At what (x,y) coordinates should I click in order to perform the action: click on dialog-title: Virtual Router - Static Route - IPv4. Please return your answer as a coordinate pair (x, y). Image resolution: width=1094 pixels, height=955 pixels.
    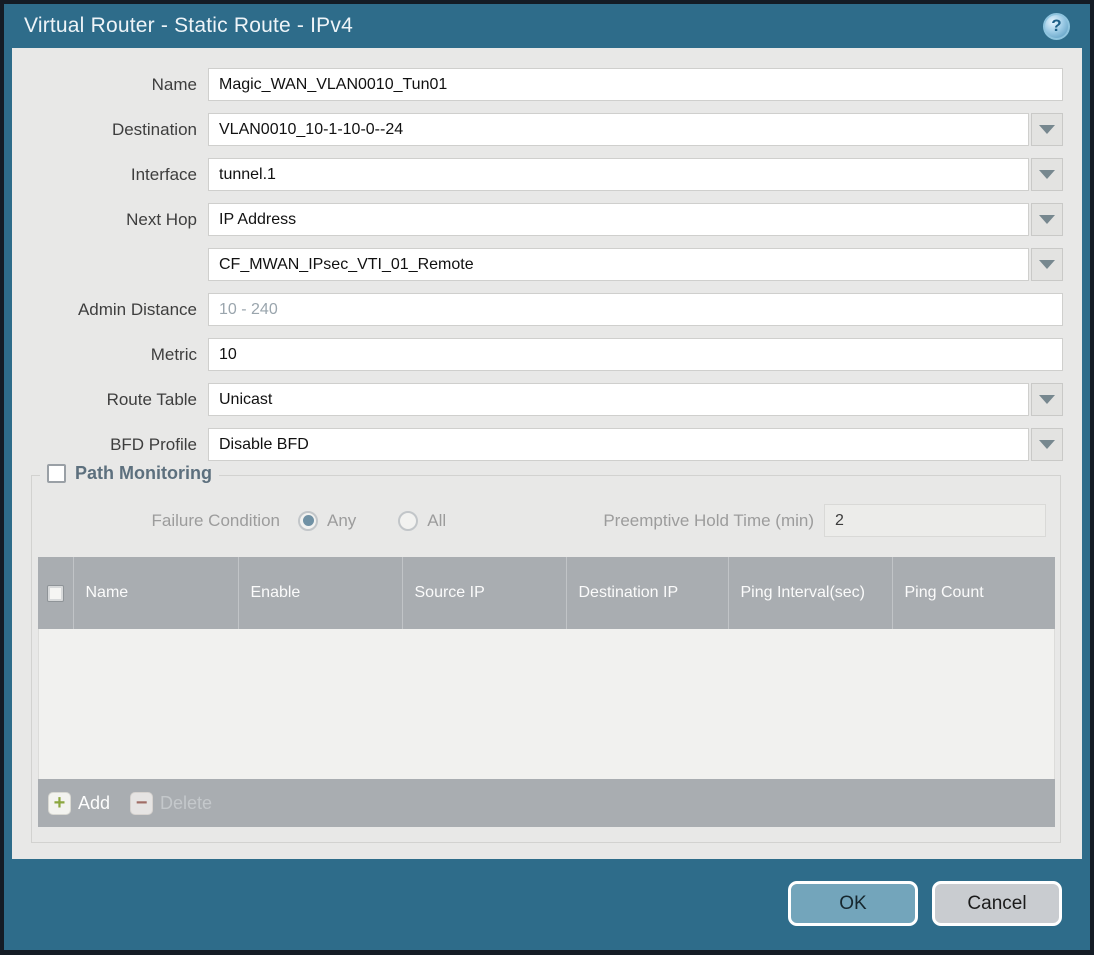
    Looking at the image, I should click on (188, 25).